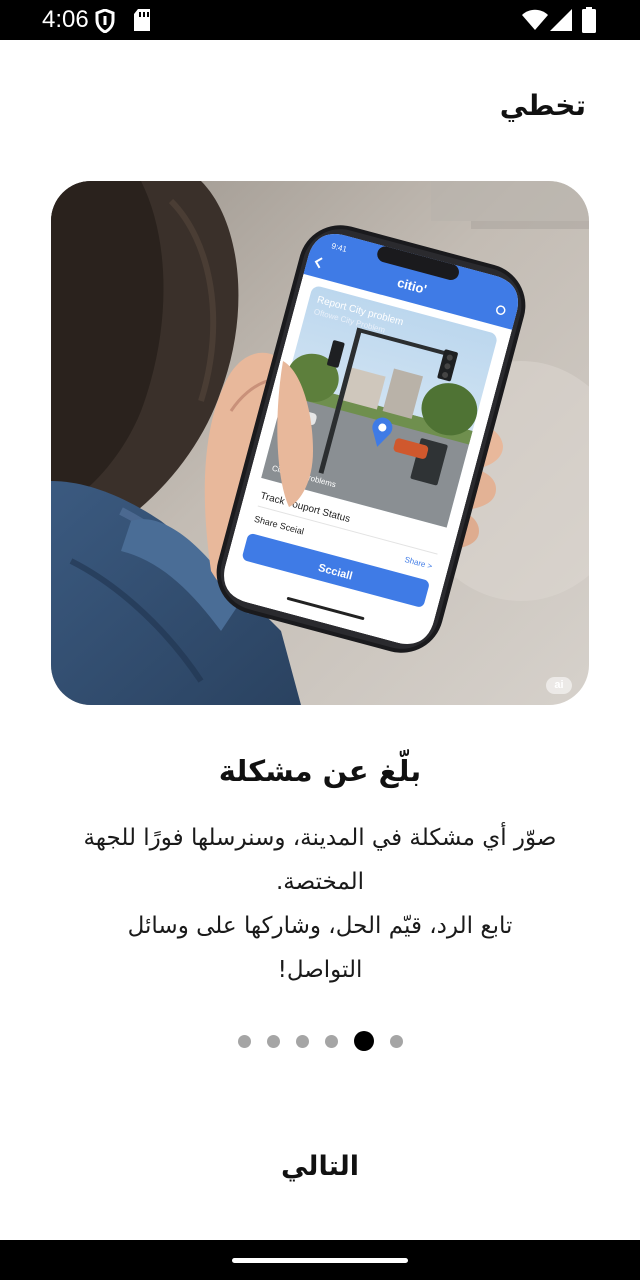 Image resolution: width=640 pixels, height=1280 pixels. What do you see at coordinates (320, 882) in the screenshot?
I see `description-line: المختصة.` at bounding box center [320, 882].